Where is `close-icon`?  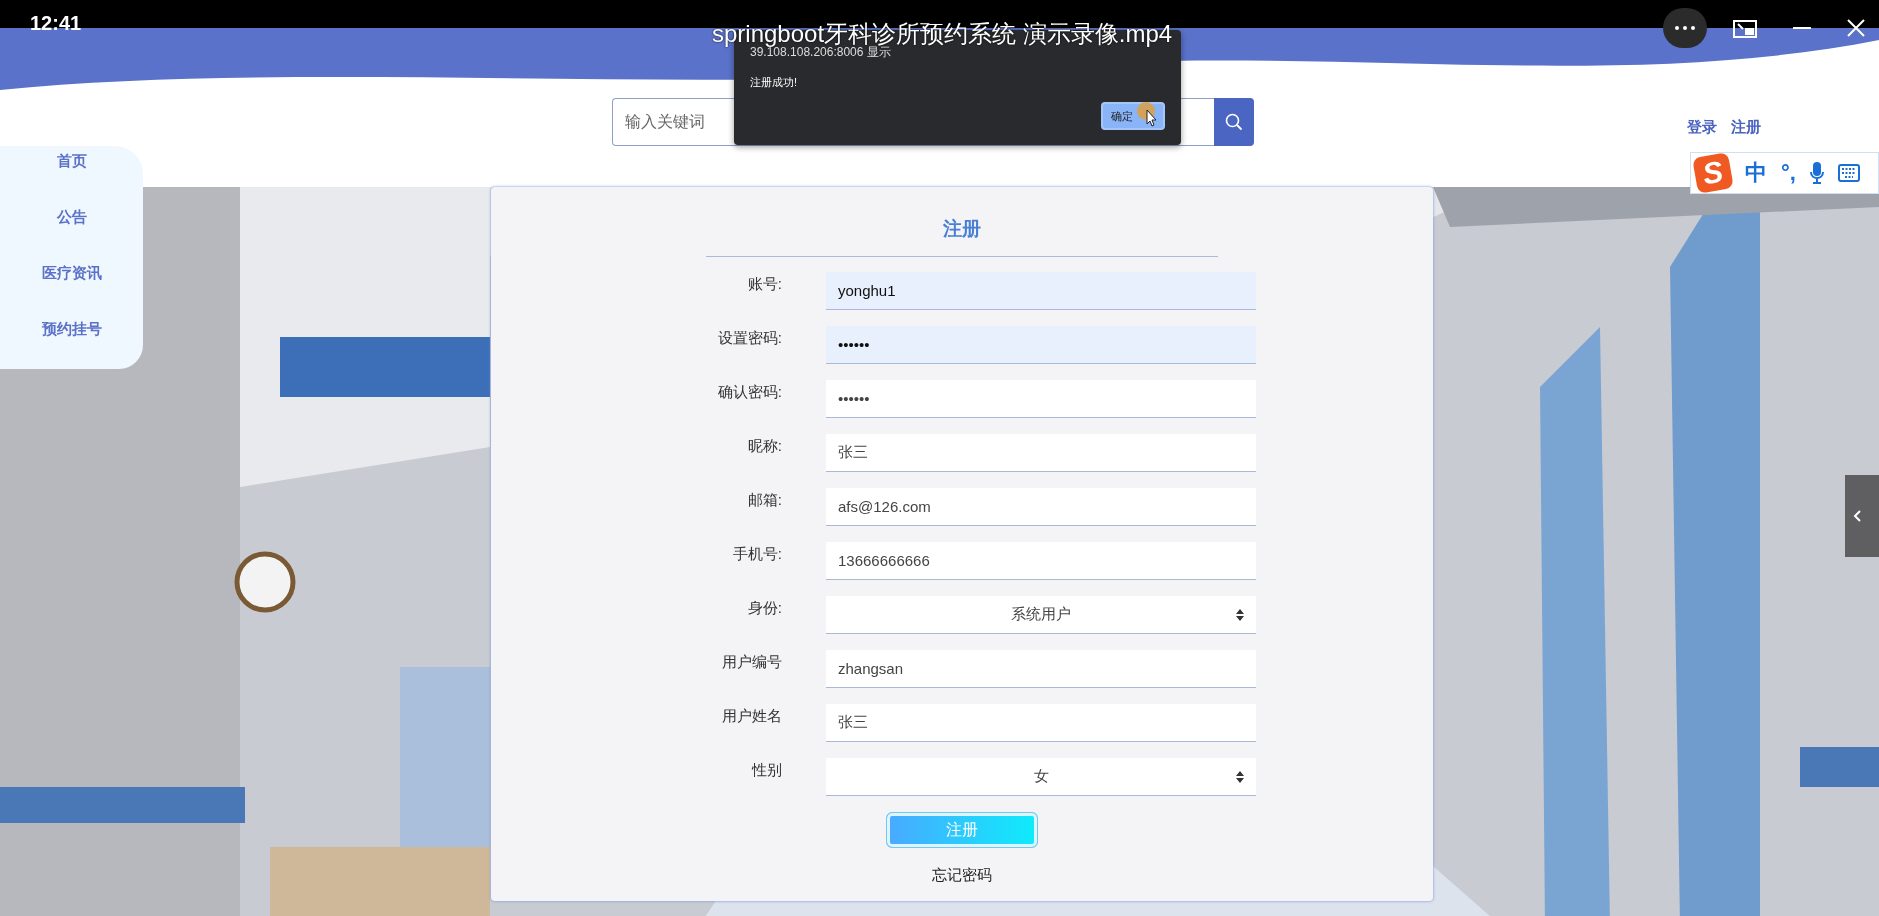 close-icon is located at coordinates (1856, 28).